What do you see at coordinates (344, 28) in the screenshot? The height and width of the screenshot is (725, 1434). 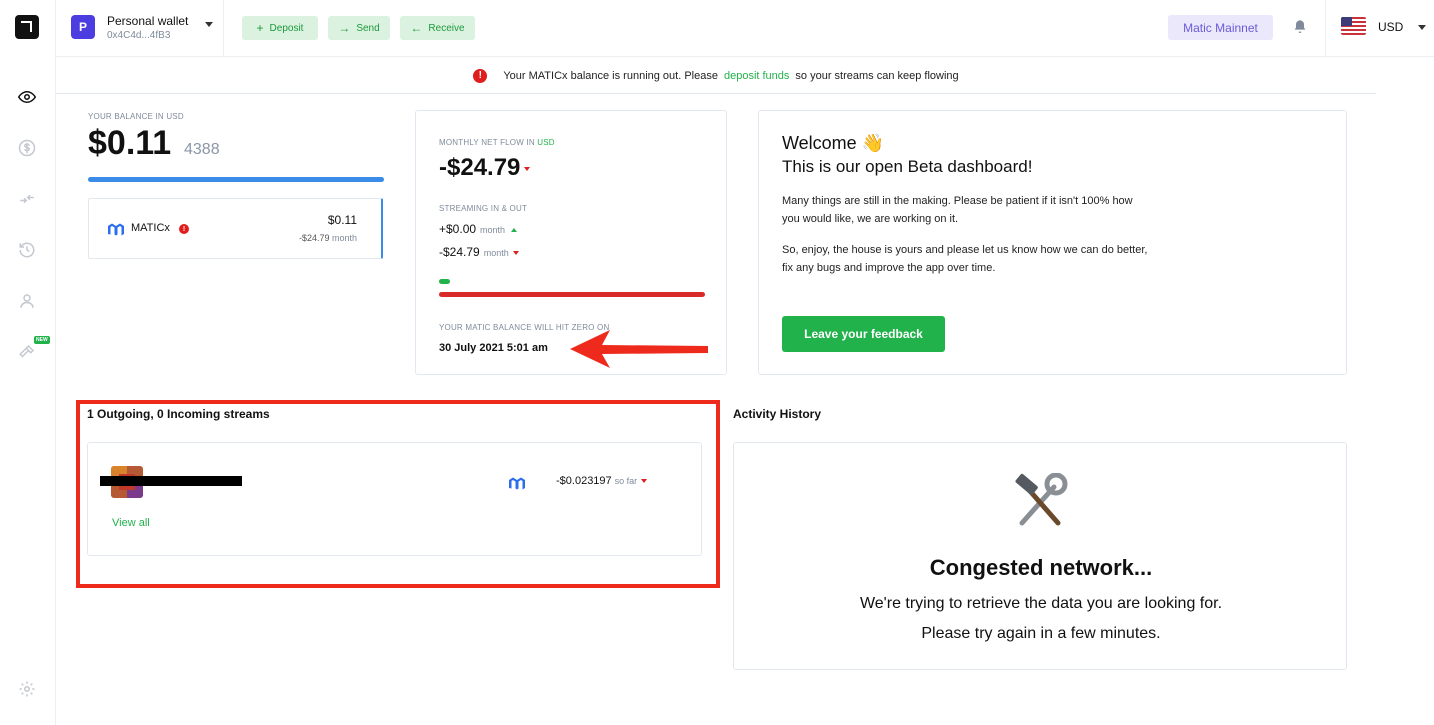 I see `arrow-right-icon: →` at bounding box center [344, 28].